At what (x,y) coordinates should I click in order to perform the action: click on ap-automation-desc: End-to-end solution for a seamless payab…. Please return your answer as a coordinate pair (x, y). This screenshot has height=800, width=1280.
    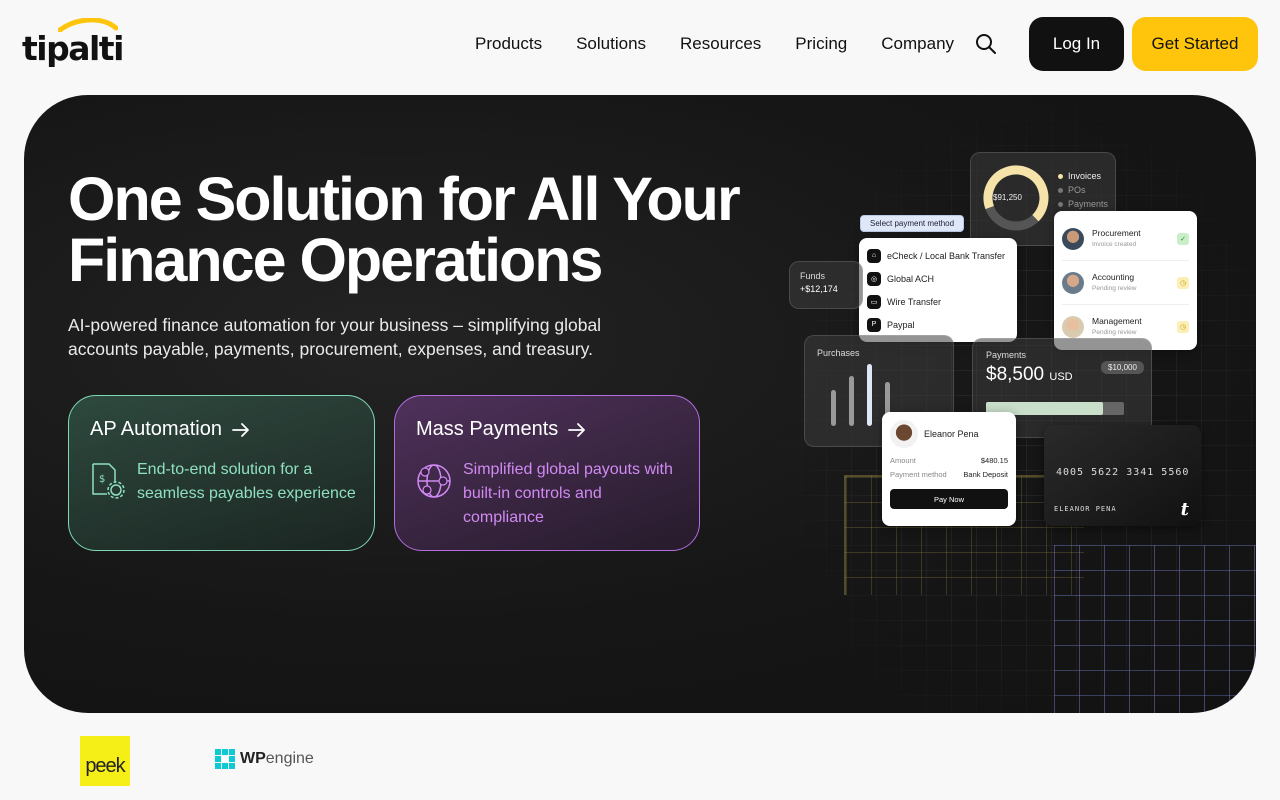
    Looking at the image, I should click on (246, 481).